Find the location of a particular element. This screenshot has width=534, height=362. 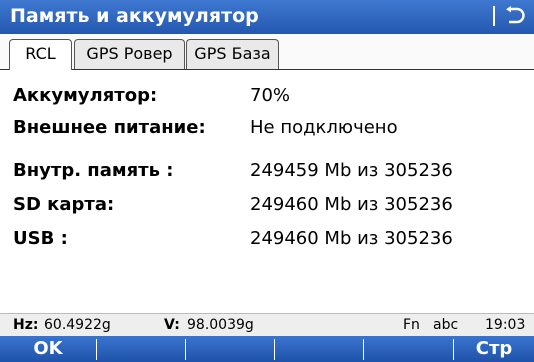

tab-bar: RCL GPS Ровер GPS База is located at coordinates (267, 52).